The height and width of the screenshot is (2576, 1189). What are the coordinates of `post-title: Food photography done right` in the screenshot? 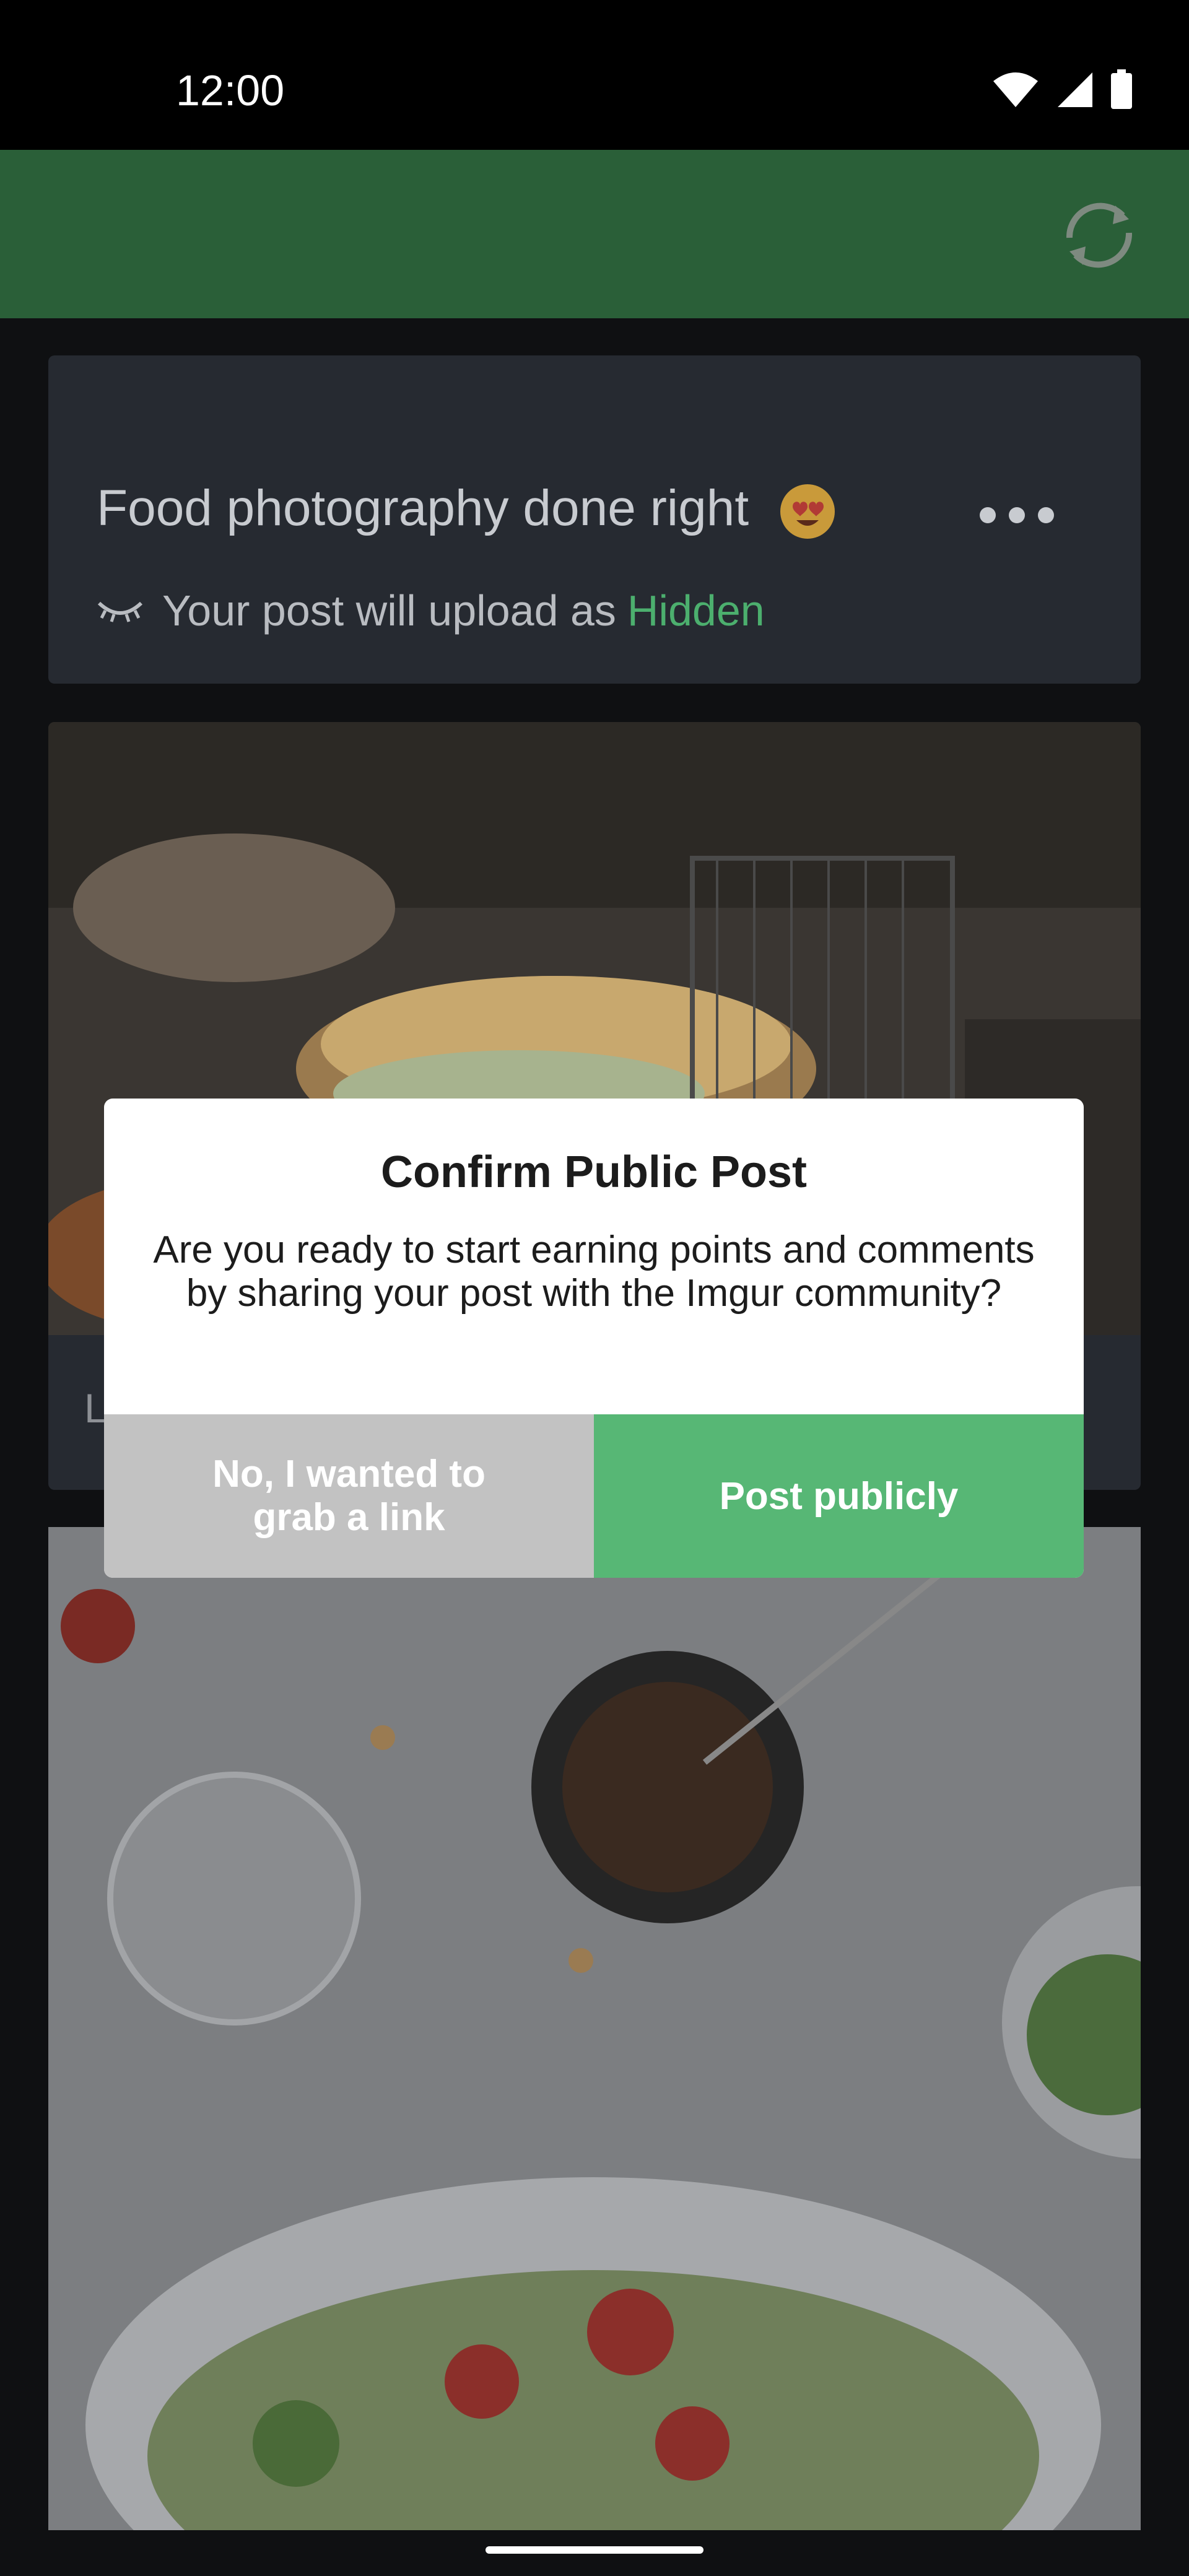 It's located at (467, 510).